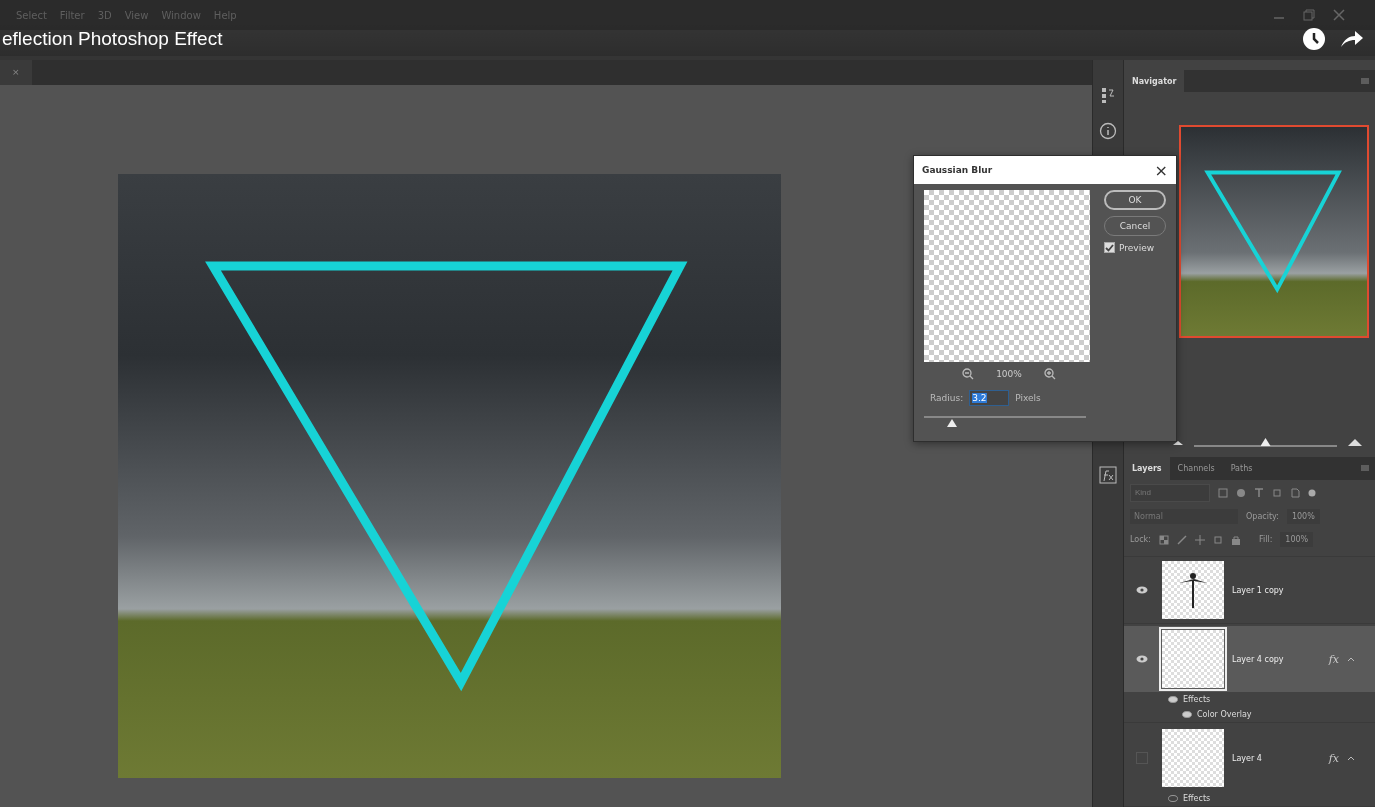 This screenshot has width=1375, height=807. What do you see at coordinates (1309, 15) in the screenshot?
I see `restore-icon` at bounding box center [1309, 15].